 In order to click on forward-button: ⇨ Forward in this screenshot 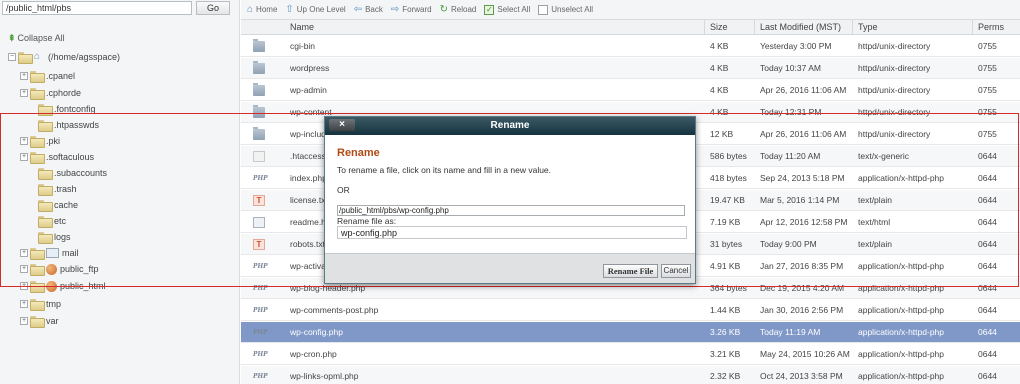, I will do `click(411, 9)`.